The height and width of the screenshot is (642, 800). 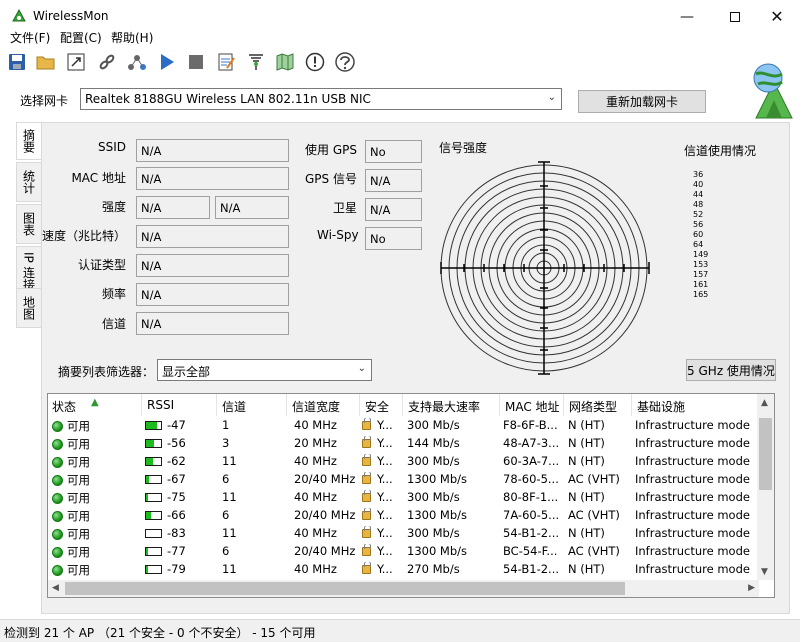 I want to click on cell-rate: 144 Mb/s, so click(x=433, y=443).